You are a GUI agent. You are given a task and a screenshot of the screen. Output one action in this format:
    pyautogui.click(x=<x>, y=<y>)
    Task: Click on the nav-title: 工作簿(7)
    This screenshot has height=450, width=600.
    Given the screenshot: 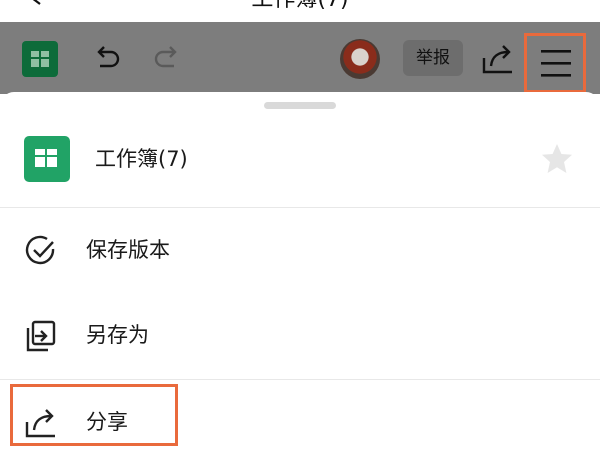 What is the action you would take?
    pyautogui.click(x=300, y=7)
    